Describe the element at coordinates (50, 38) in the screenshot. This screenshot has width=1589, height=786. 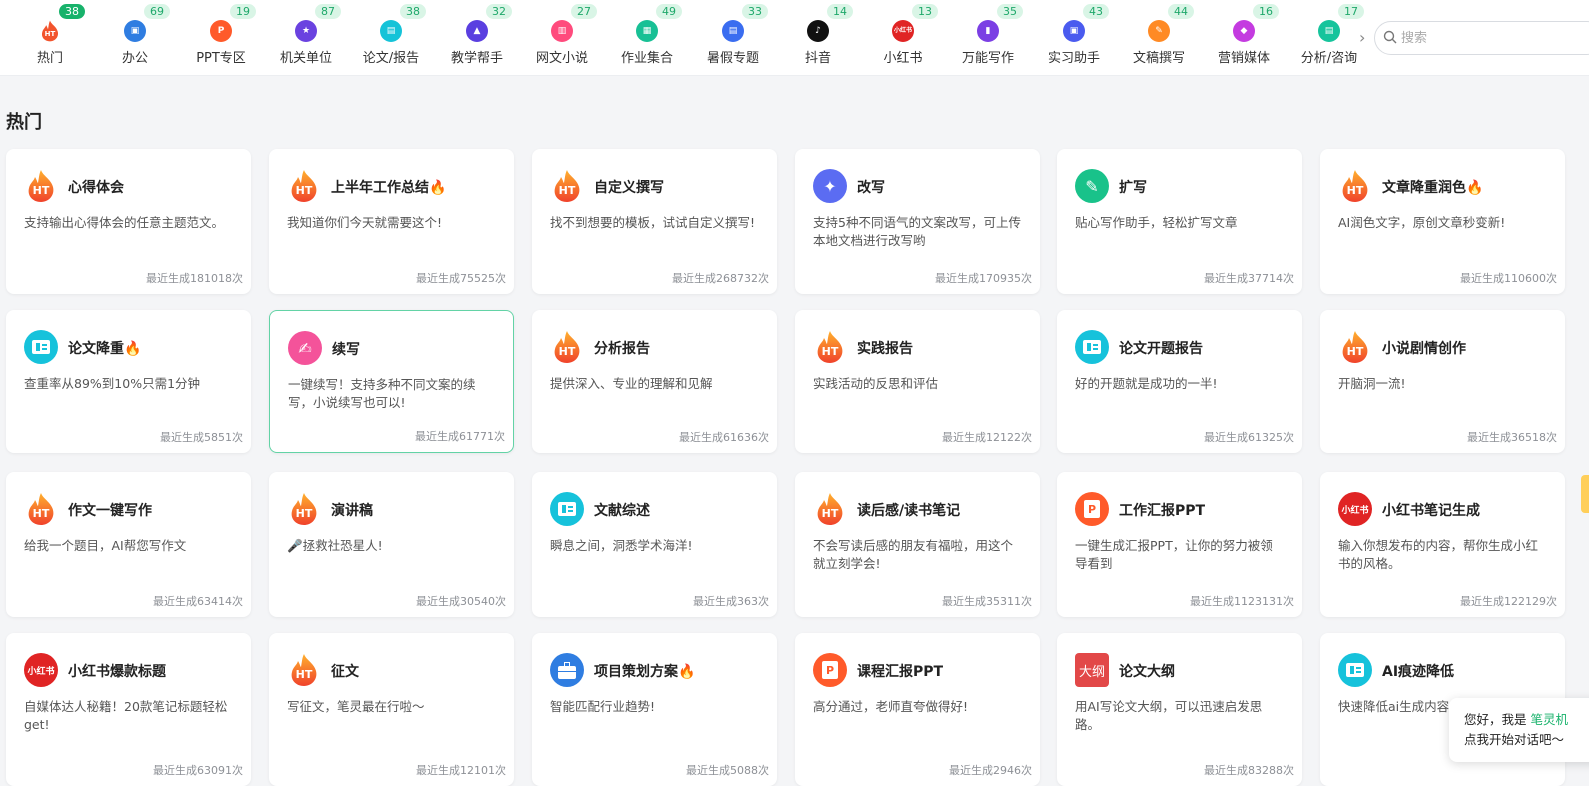
I see `category-tab-0: HT 38 热门` at that location.